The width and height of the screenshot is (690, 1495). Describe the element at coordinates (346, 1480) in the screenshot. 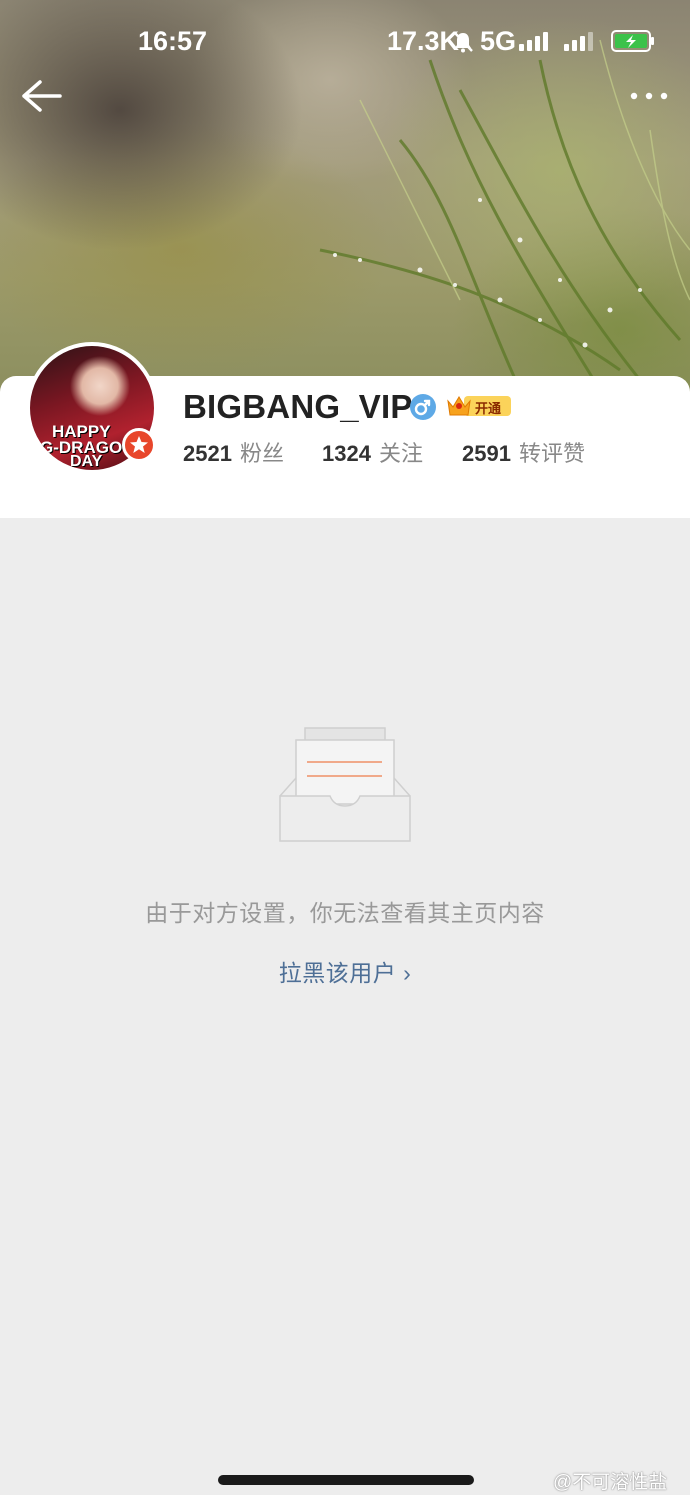

I see `home-indicator` at that location.